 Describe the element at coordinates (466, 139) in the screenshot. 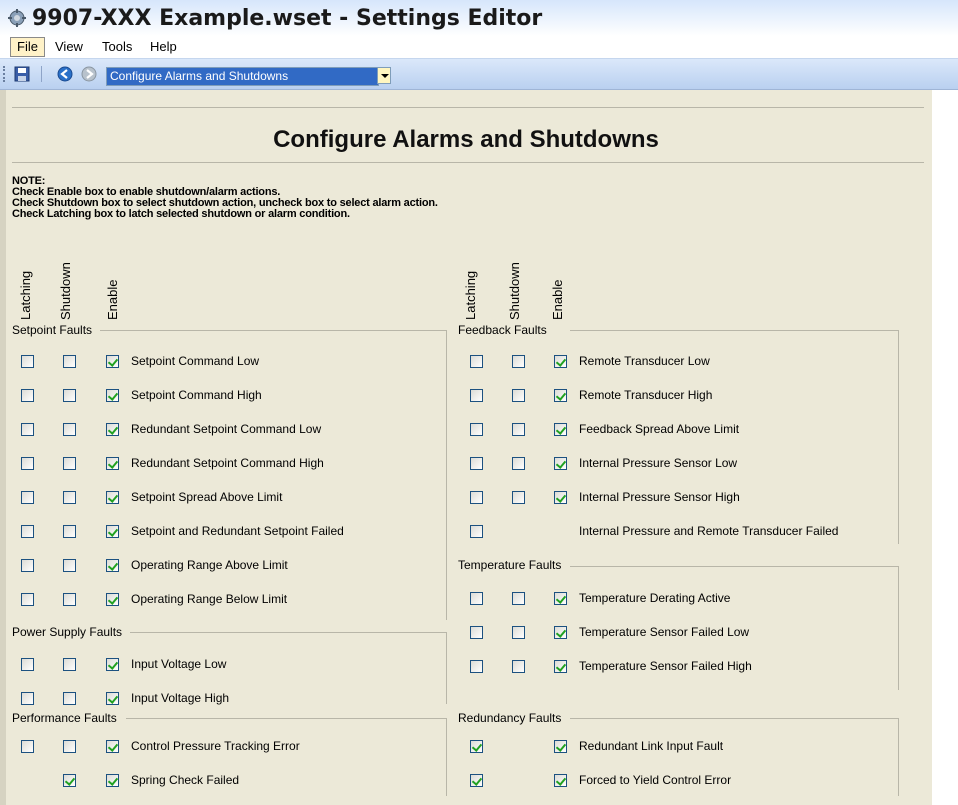

I see `page-heading: Configure Alarms and Shutdowns` at that location.